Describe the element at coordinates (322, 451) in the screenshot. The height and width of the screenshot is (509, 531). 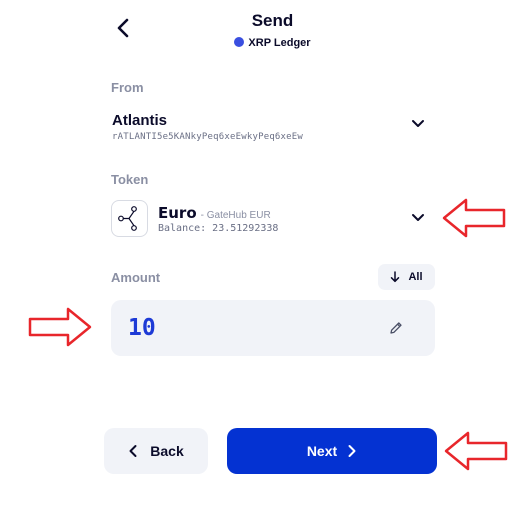
I see `next-button-label: Next` at that location.